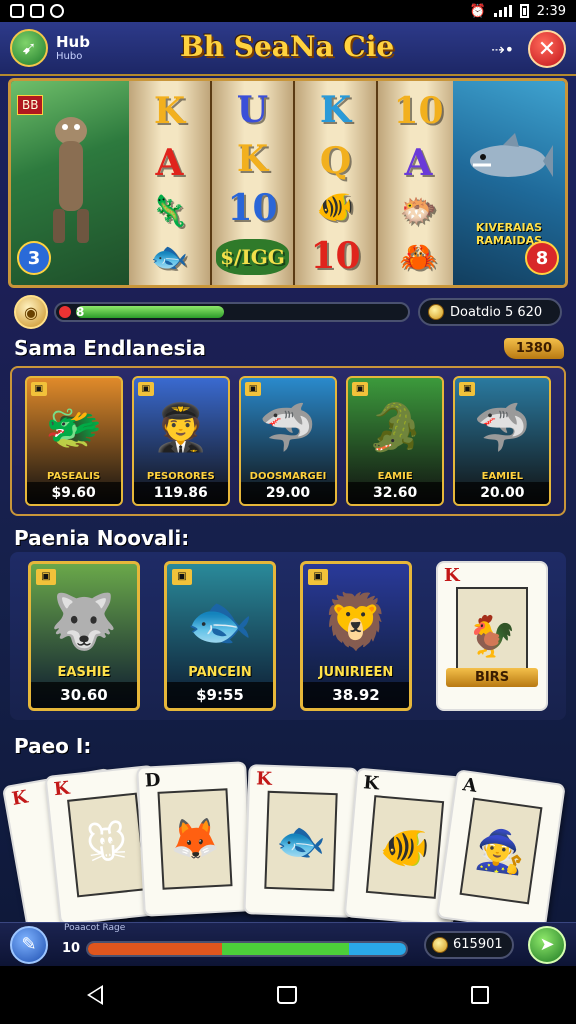 The height and width of the screenshot is (1024, 576). I want to click on card-name: PESORORES, so click(180, 476).